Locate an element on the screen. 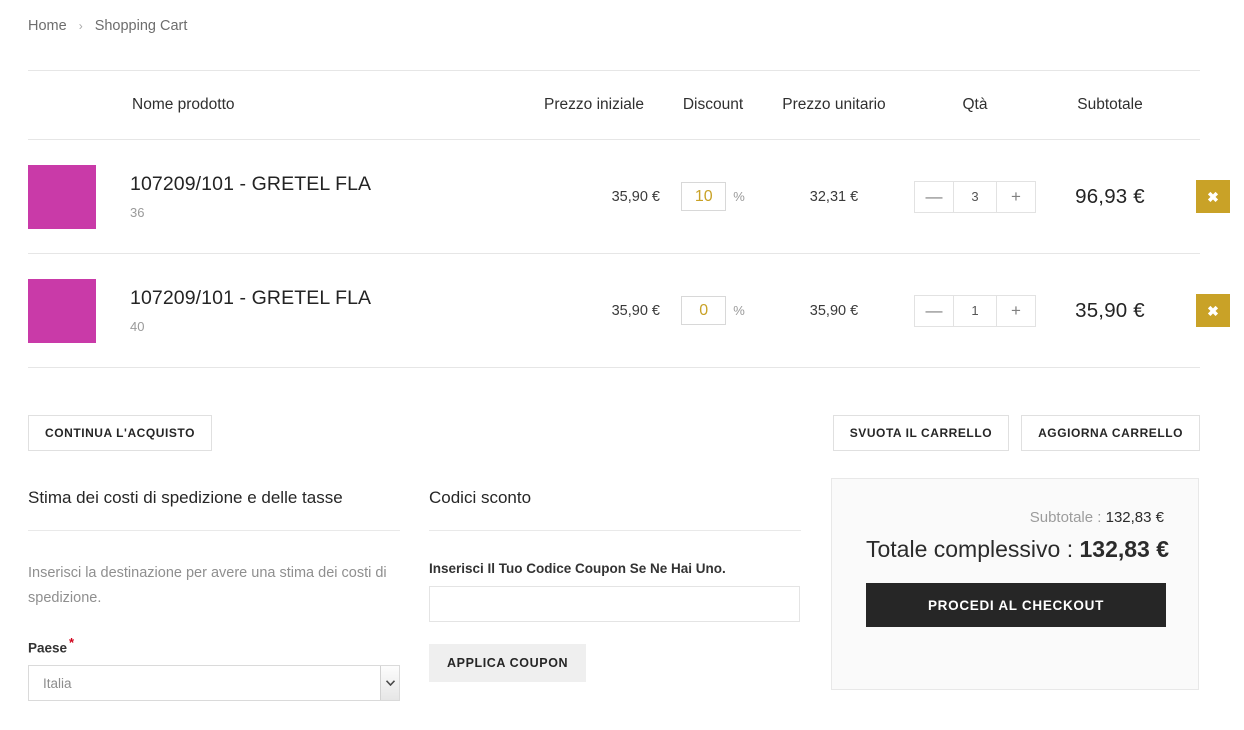 The height and width of the screenshot is (730, 1244). empty-cart-button: SVUOTA IL CARRELLO is located at coordinates (921, 433).